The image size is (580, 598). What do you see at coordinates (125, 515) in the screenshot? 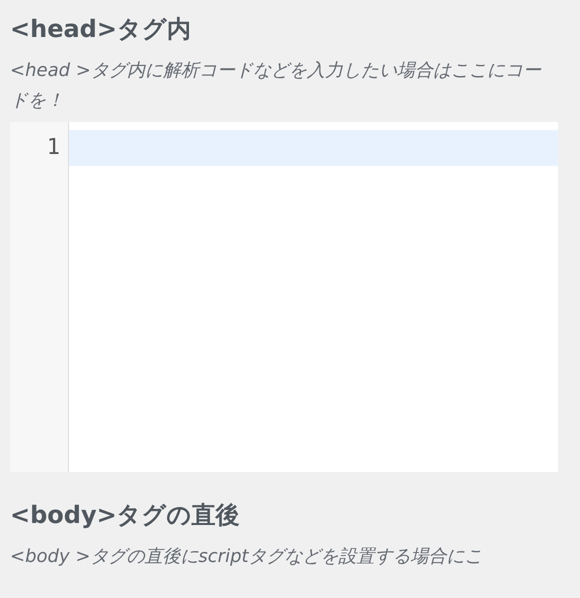
I see `section-heading: <body>タグの直後` at bounding box center [125, 515].